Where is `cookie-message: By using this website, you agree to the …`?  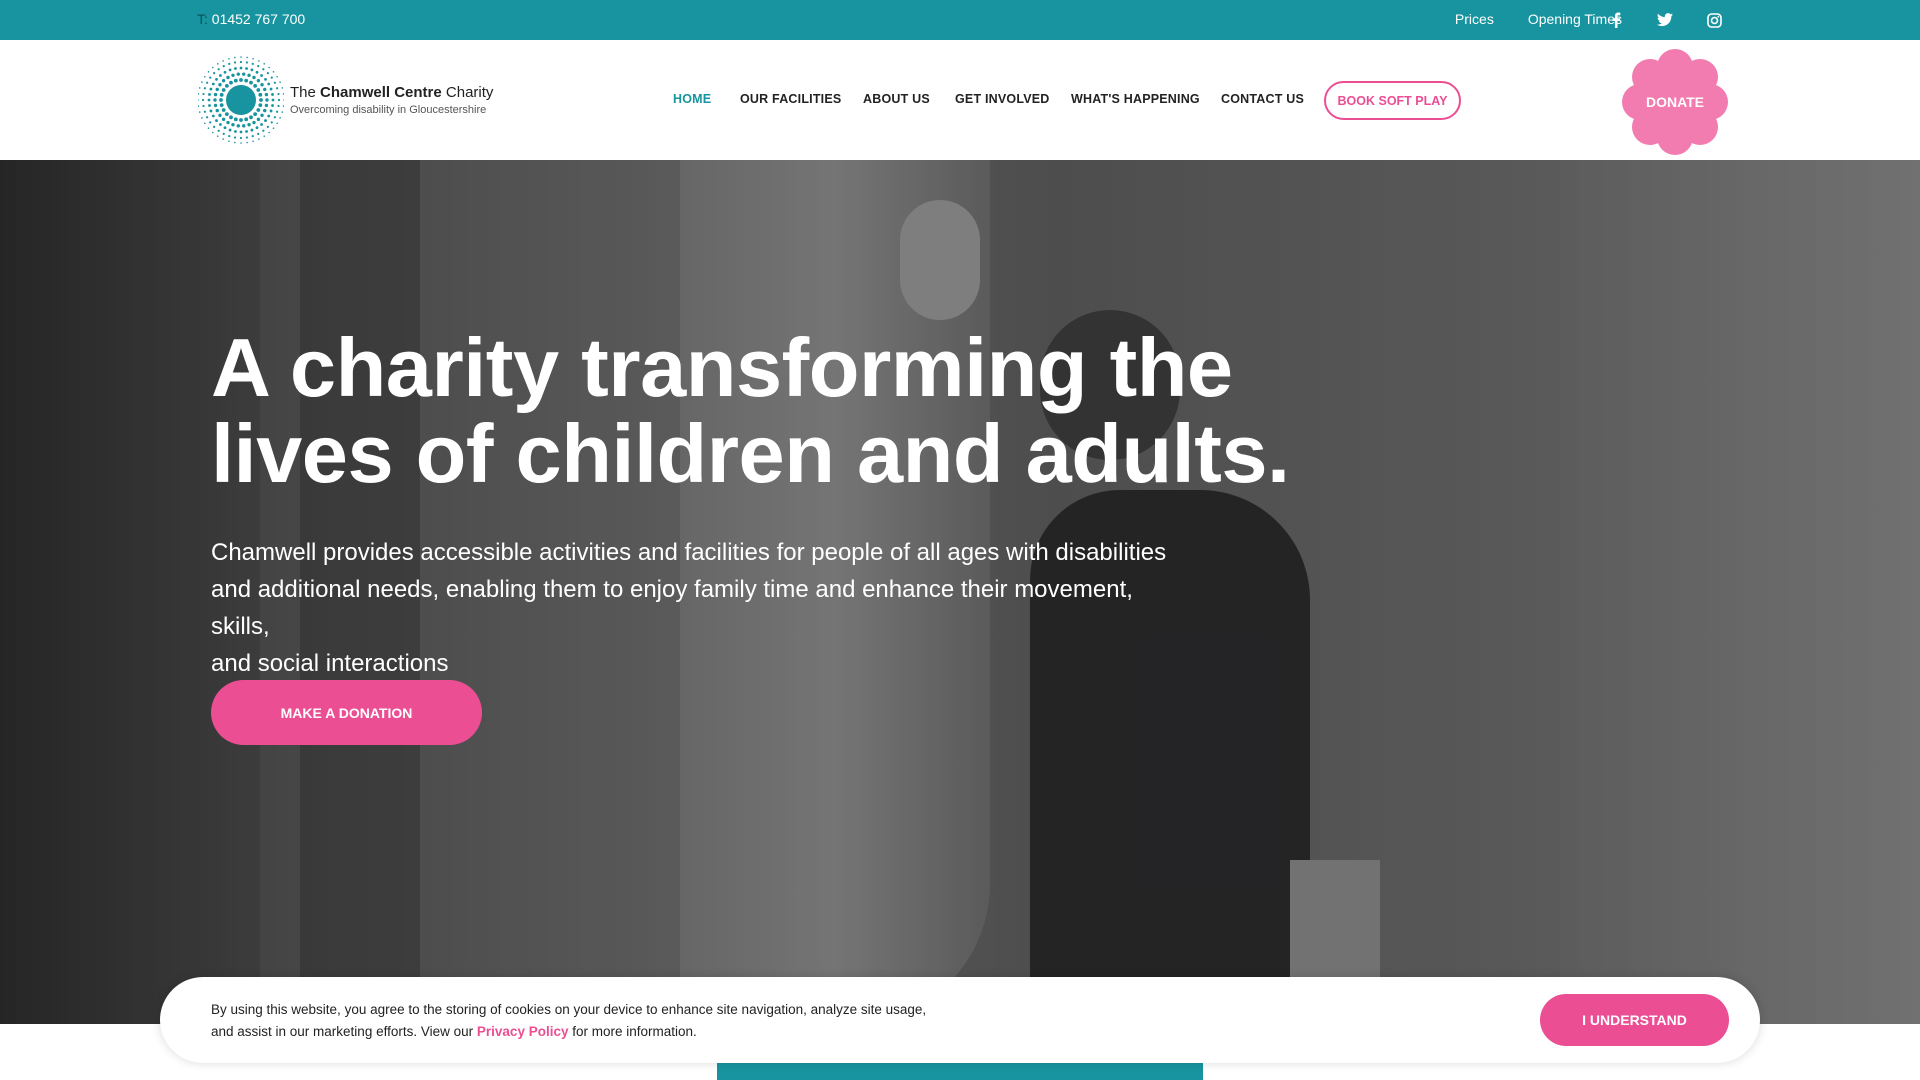 cookie-message: By using this website, you agree to the … is located at coordinates (571, 1021).